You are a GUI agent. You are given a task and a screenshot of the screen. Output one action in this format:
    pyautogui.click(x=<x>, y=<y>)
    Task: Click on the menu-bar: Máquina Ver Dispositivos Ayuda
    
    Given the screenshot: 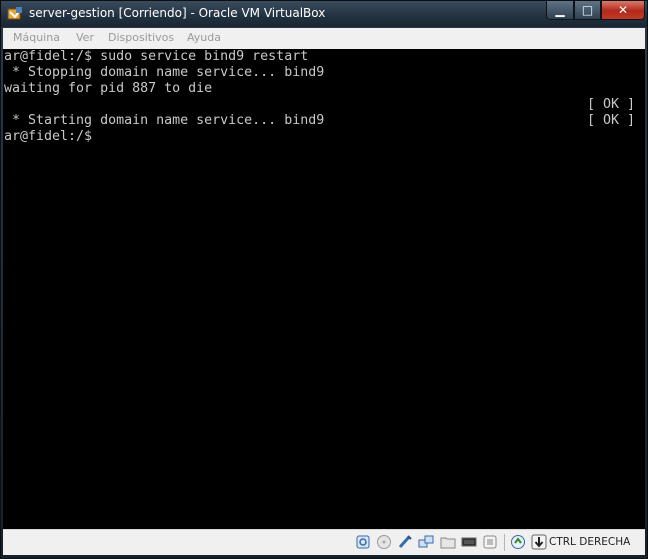 What is the action you would take?
    pyautogui.click(x=324, y=39)
    